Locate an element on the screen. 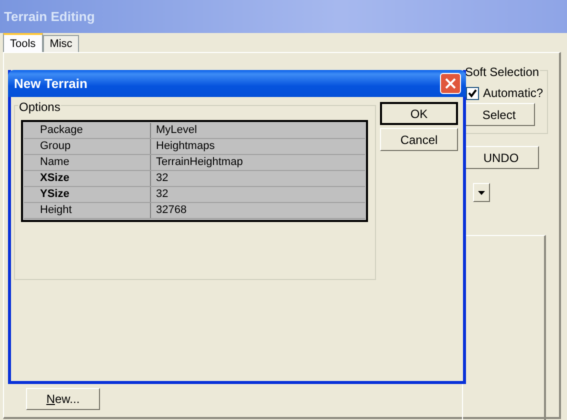 The height and width of the screenshot is (420, 567). dialog-button: Cancel is located at coordinates (419, 139).